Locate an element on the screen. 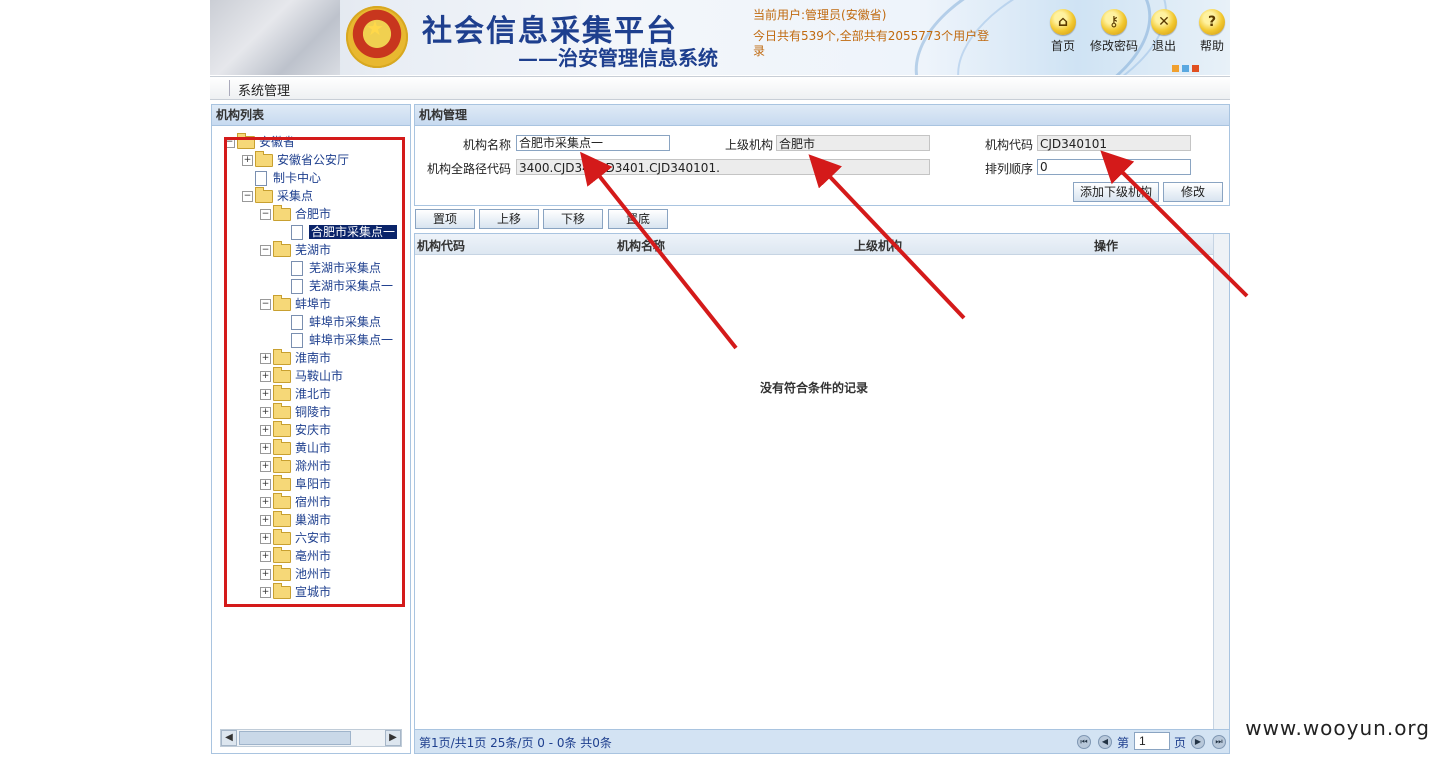 The width and height of the screenshot is (1440, 758). watermark: www.wooyun.org is located at coordinates (1337, 728).